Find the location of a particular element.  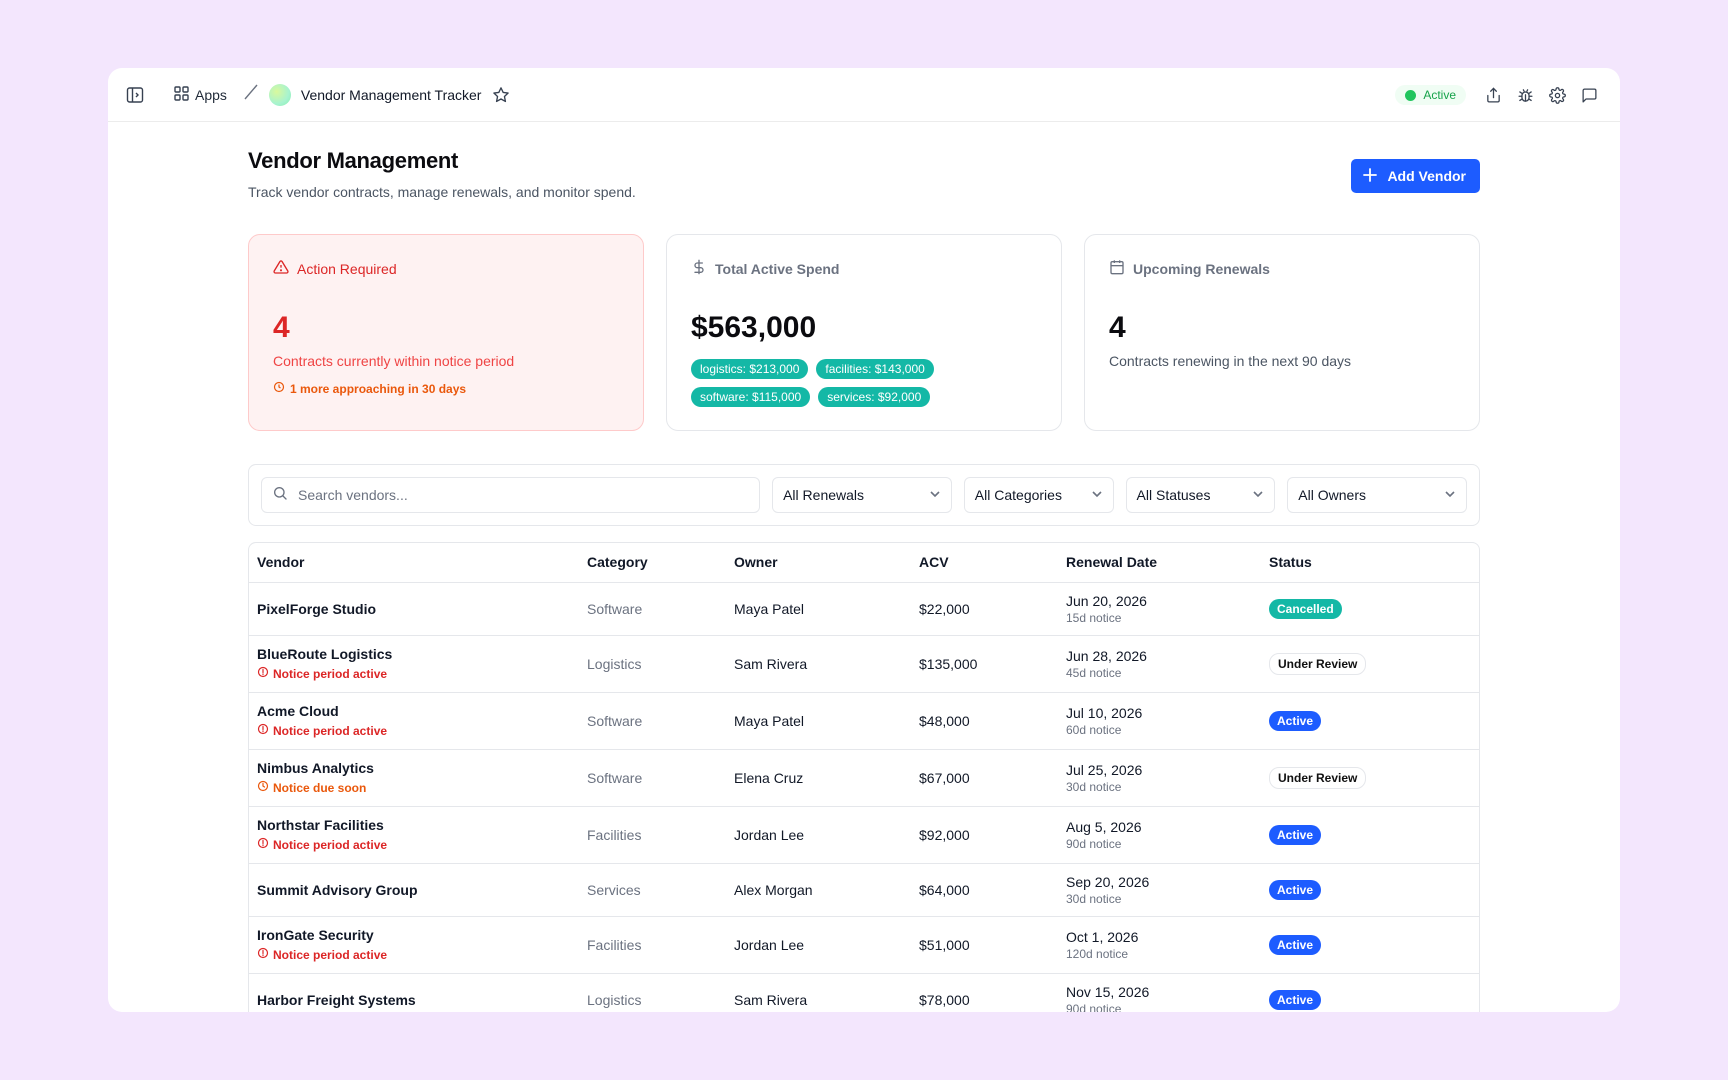

renewal-date: Jun 28, 2026 is located at coordinates (1106, 655).